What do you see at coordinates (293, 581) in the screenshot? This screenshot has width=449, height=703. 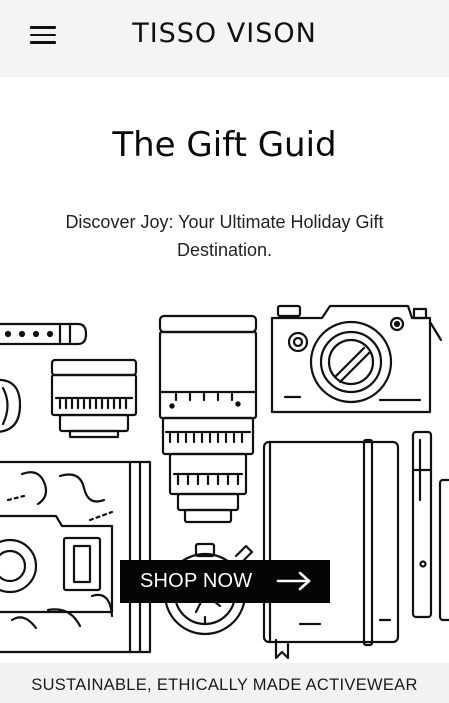 I see `arrow-right-icon` at bounding box center [293, 581].